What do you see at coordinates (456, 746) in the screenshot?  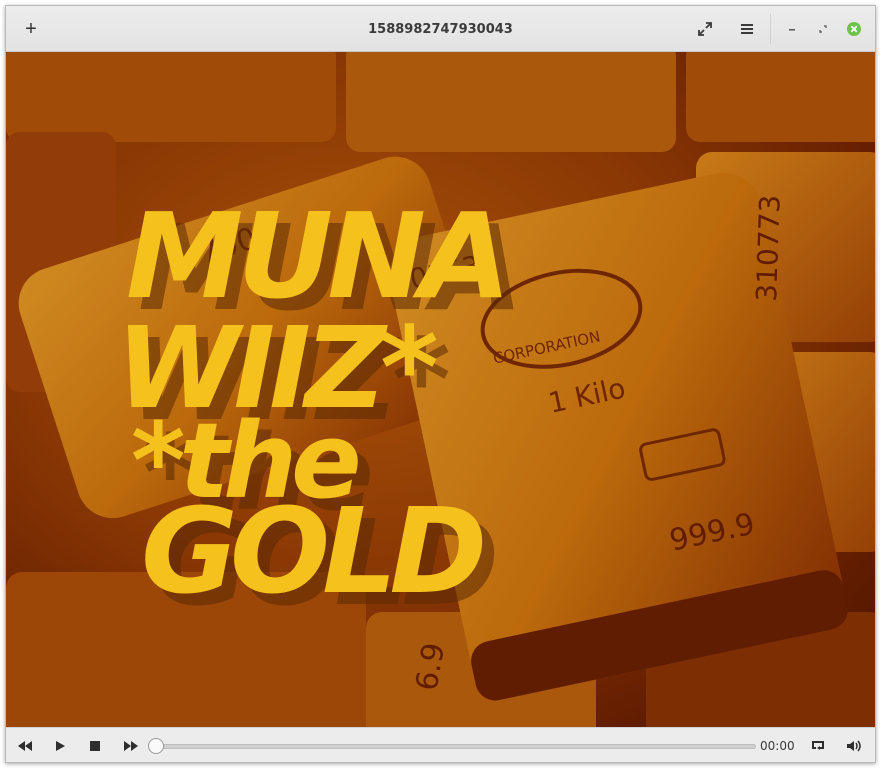 I see `seek-bar` at bounding box center [456, 746].